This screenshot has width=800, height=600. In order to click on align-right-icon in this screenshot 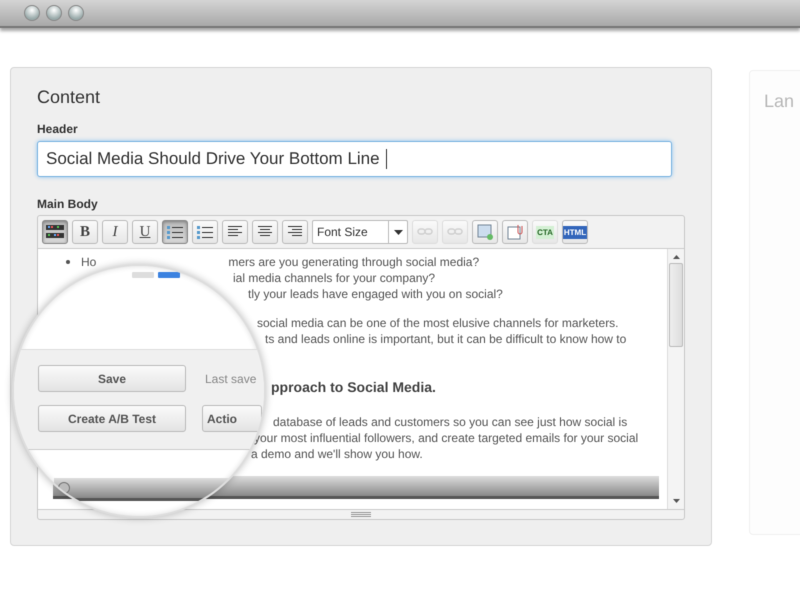, I will do `click(295, 232)`.